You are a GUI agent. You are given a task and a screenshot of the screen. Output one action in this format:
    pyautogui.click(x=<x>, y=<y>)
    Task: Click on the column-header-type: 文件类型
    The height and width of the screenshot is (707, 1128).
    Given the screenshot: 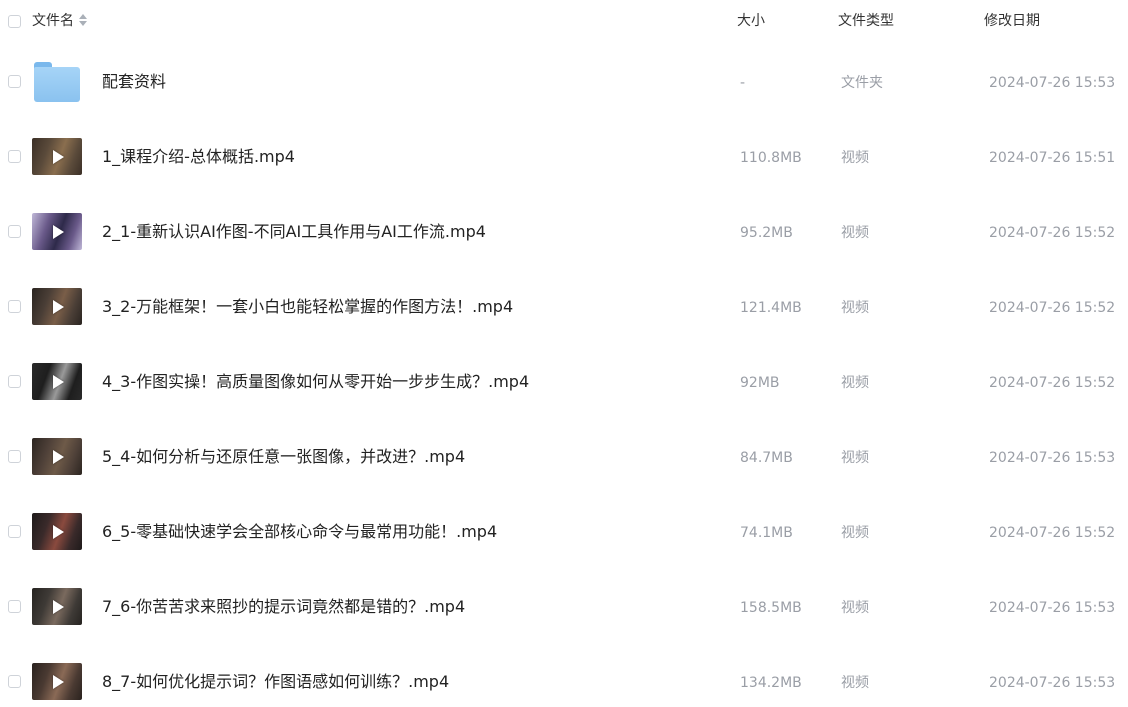 What is the action you would take?
    pyautogui.click(x=866, y=21)
    